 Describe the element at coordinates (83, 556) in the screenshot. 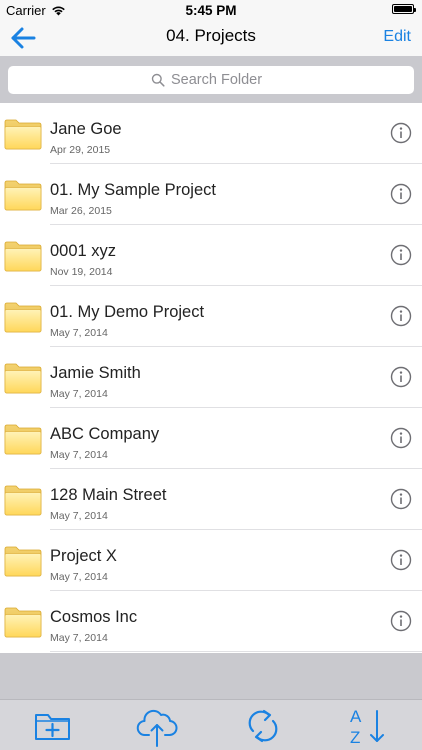

I see `folder-name: Project X` at that location.